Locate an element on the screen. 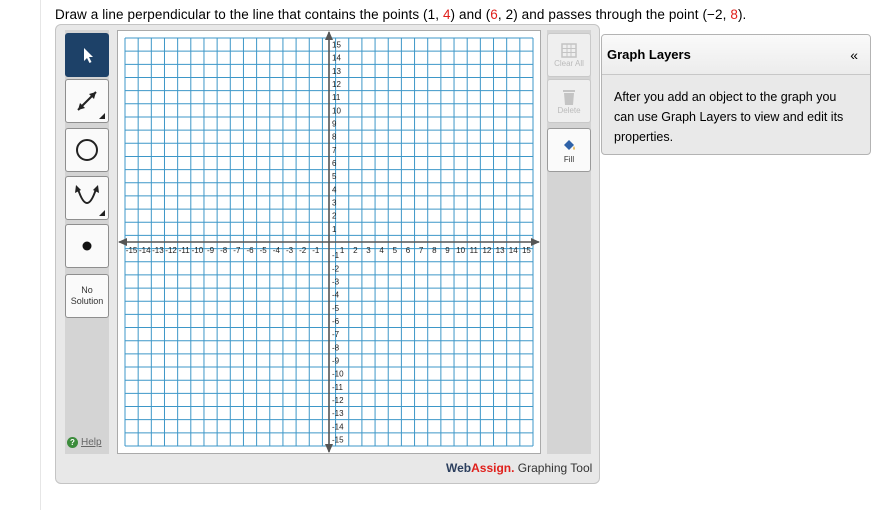 The width and height of the screenshot is (878, 510). circle-tool-button is located at coordinates (87, 150).